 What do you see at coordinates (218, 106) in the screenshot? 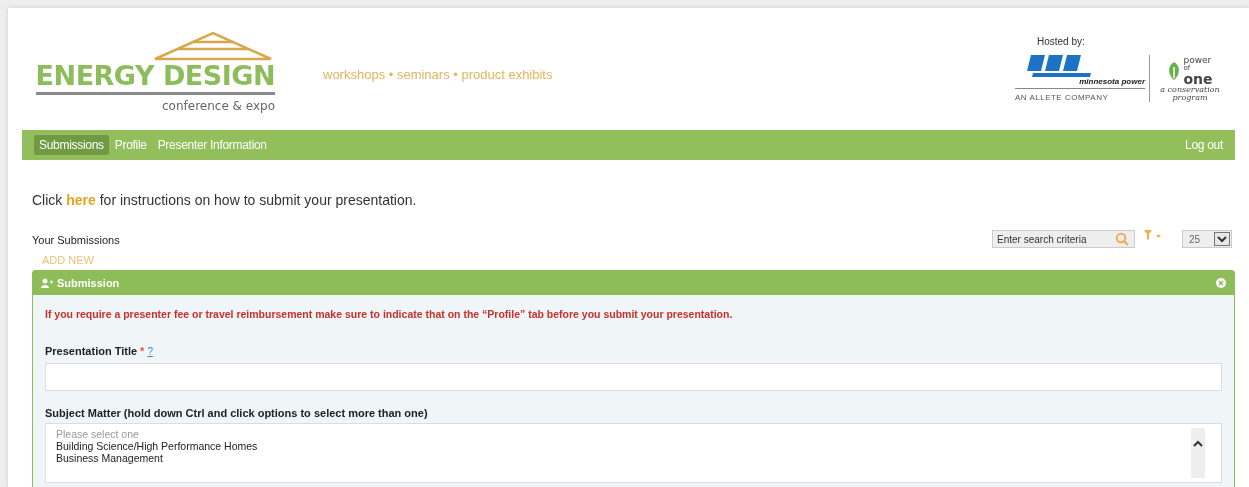
I see `logo-subtitle: conference & expo` at bounding box center [218, 106].